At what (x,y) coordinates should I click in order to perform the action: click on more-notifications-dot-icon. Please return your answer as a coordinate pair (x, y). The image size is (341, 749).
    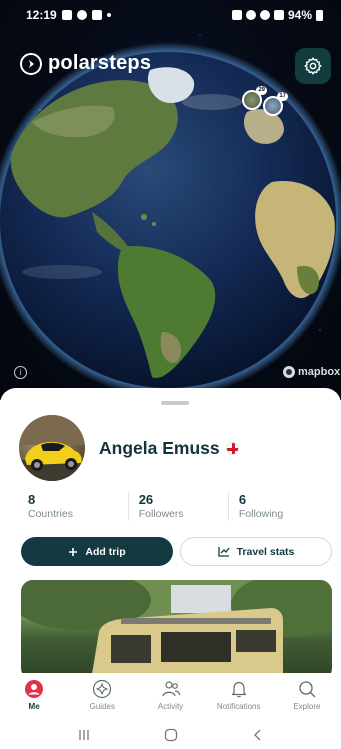
    Looking at the image, I should click on (108, 15).